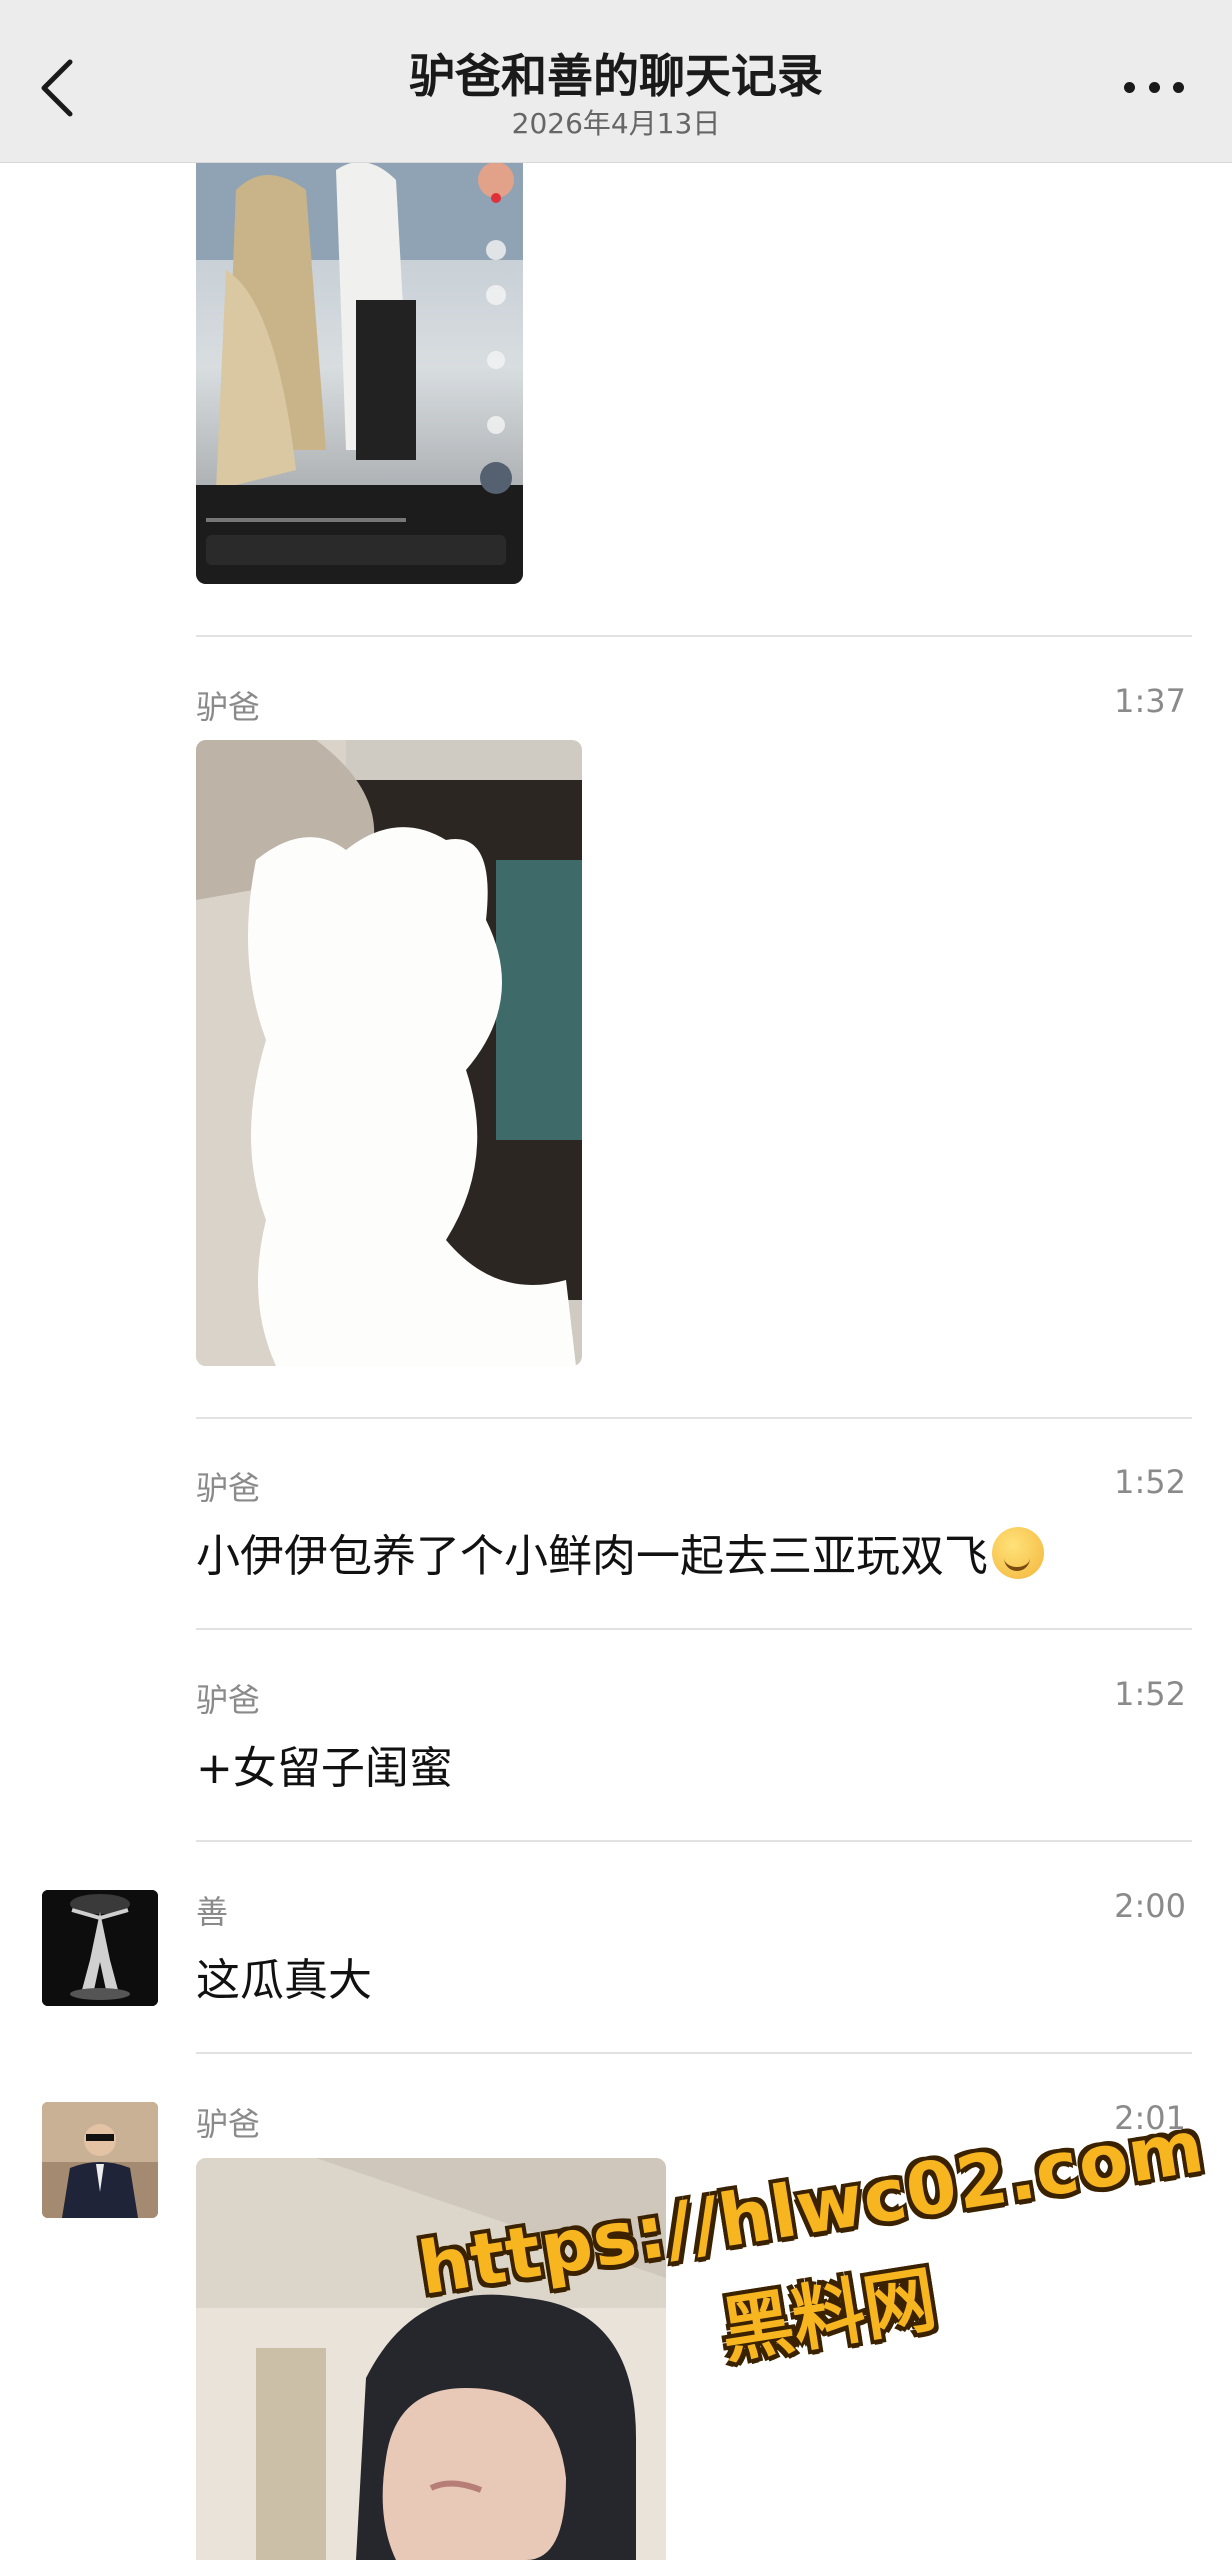 The height and width of the screenshot is (2560, 1232). I want to click on photo-image, so click(389, 1053).